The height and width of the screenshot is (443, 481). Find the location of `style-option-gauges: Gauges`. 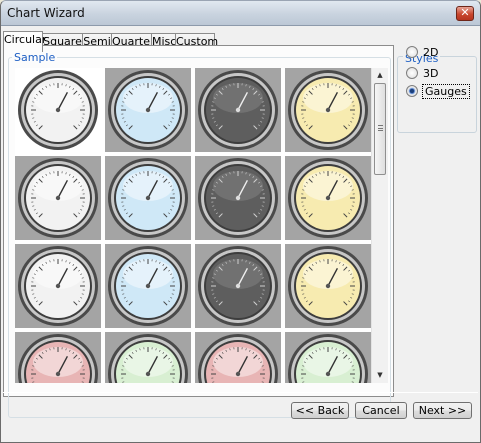

style-option-gauges: Gauges is located at coordinates (438, 91).